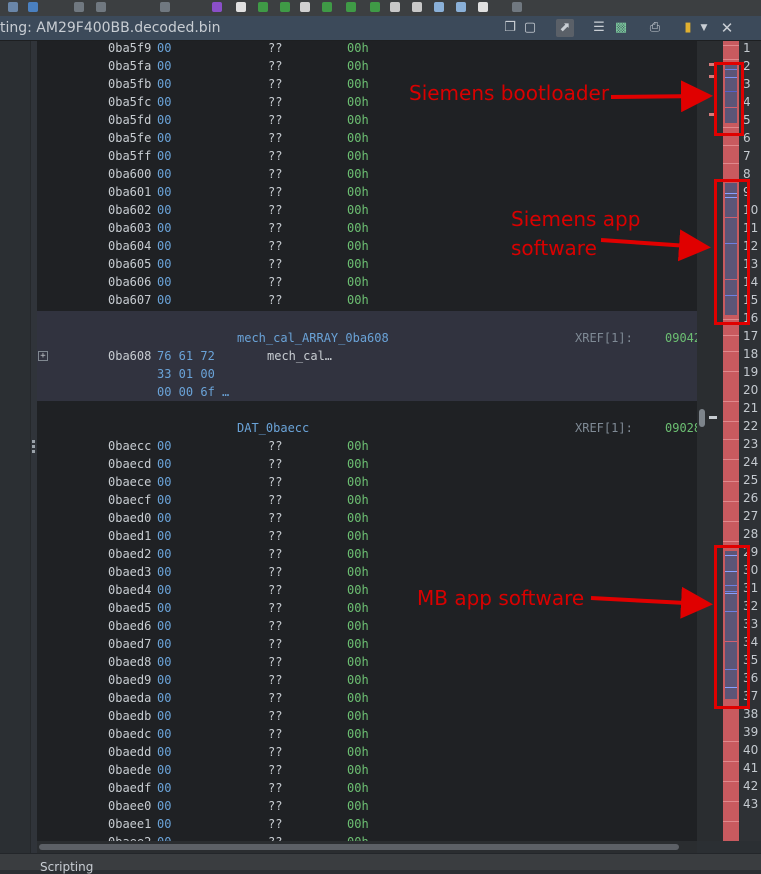 The width and height of the screenshot is (761, 874). What do you see at coordinates (130, 734) in the screenshot?
I see `row-address: 0baedc` at bounding box center [130, 734].